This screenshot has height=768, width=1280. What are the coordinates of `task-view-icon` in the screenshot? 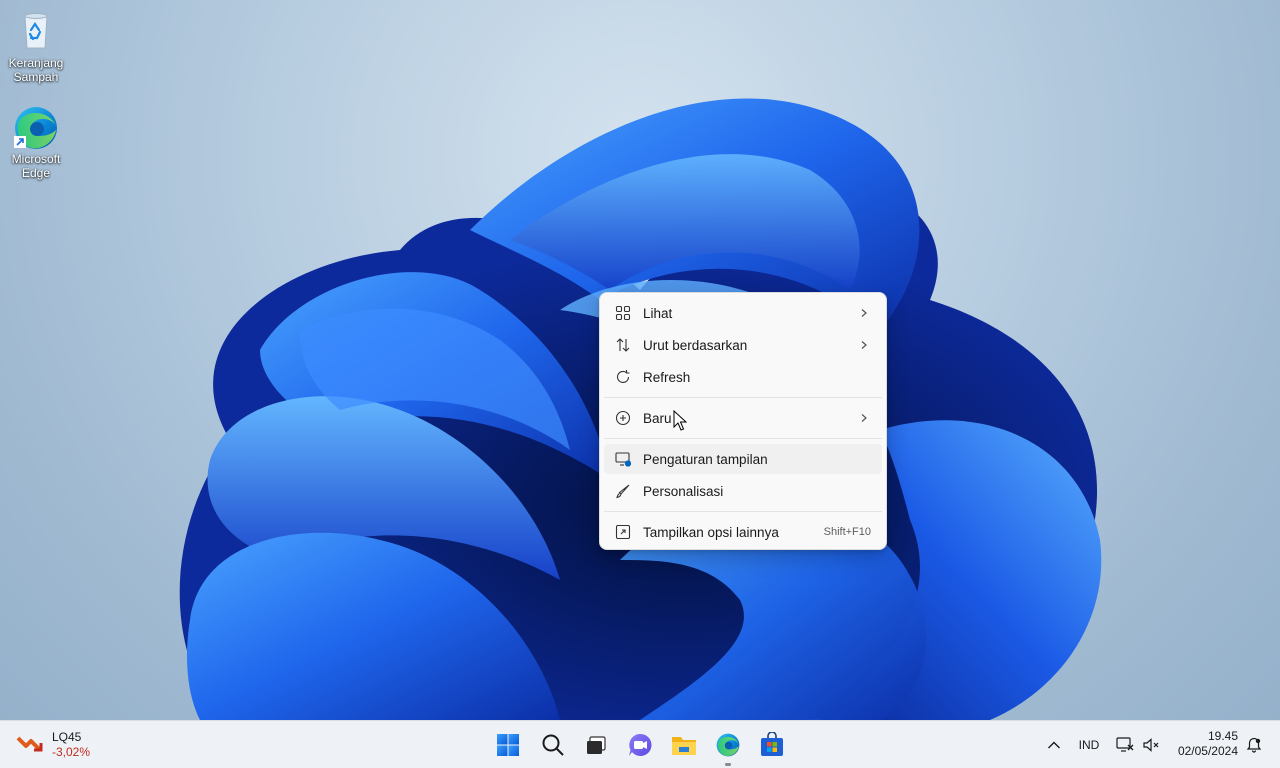 It's located at (596, 745).